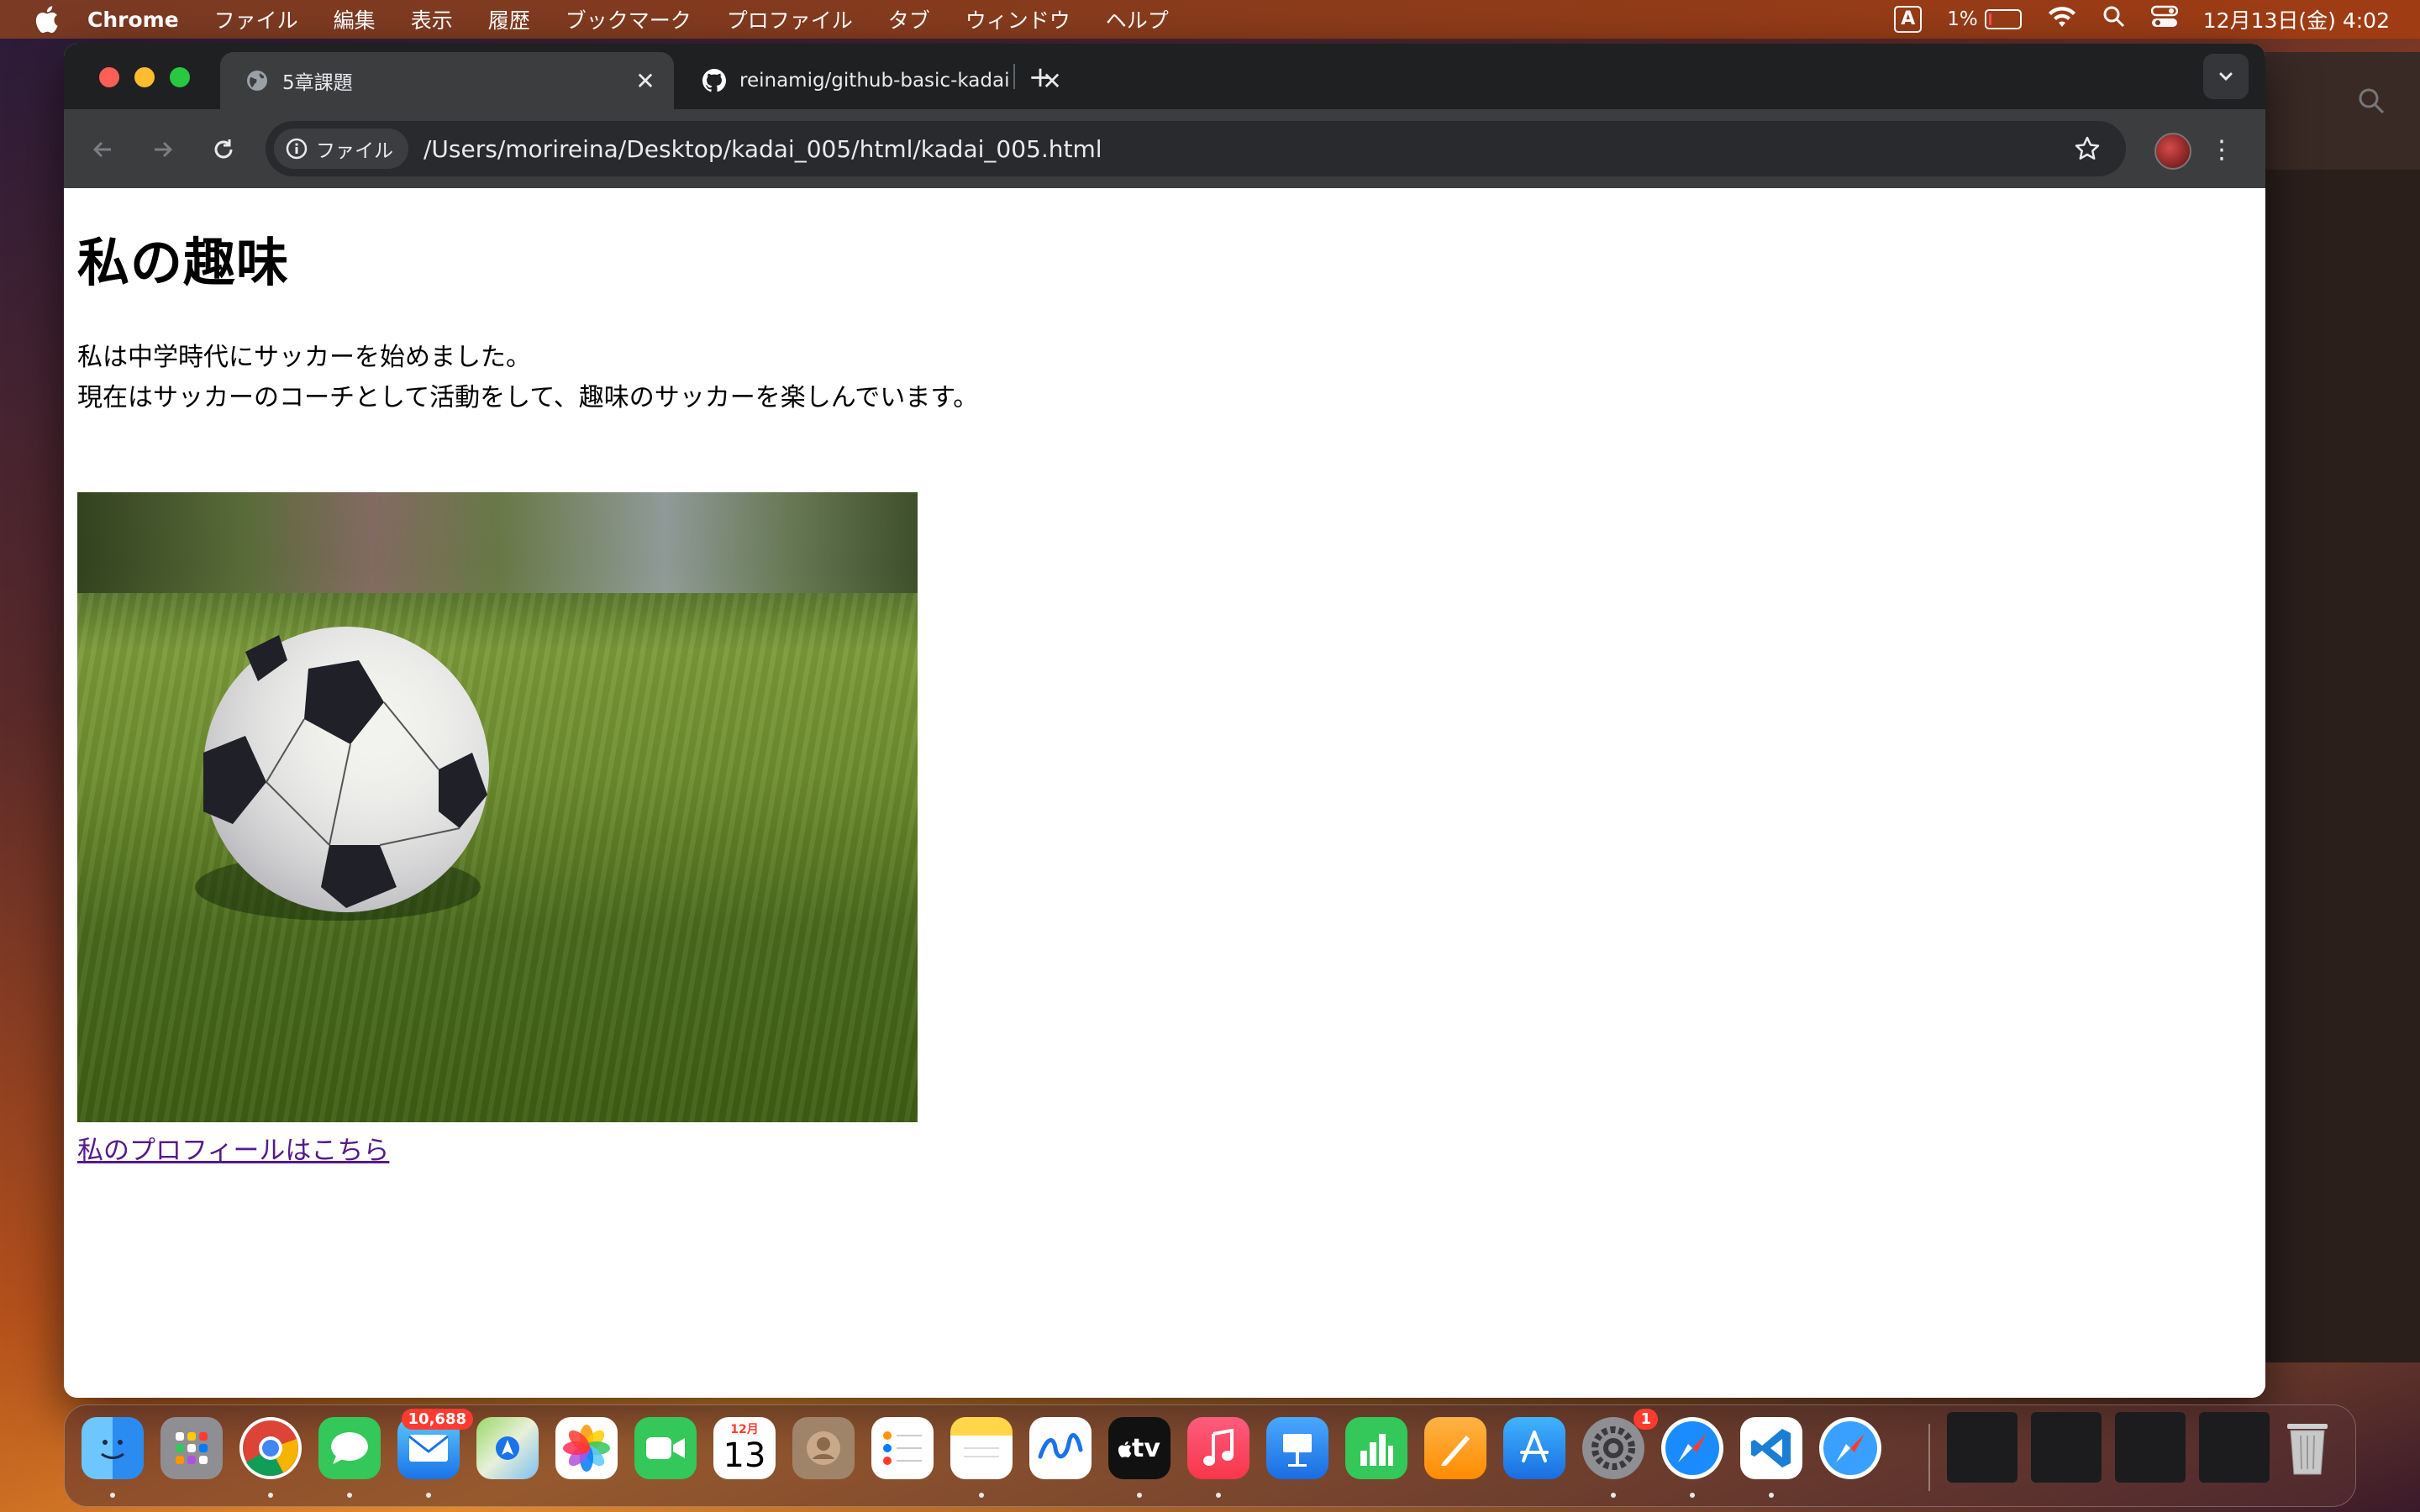 The width and height of the screenshot is (2420, 1512). Describe the element at coordinates (909, 19) in the screenshot. I see `menu-tab: タブ` at that location.